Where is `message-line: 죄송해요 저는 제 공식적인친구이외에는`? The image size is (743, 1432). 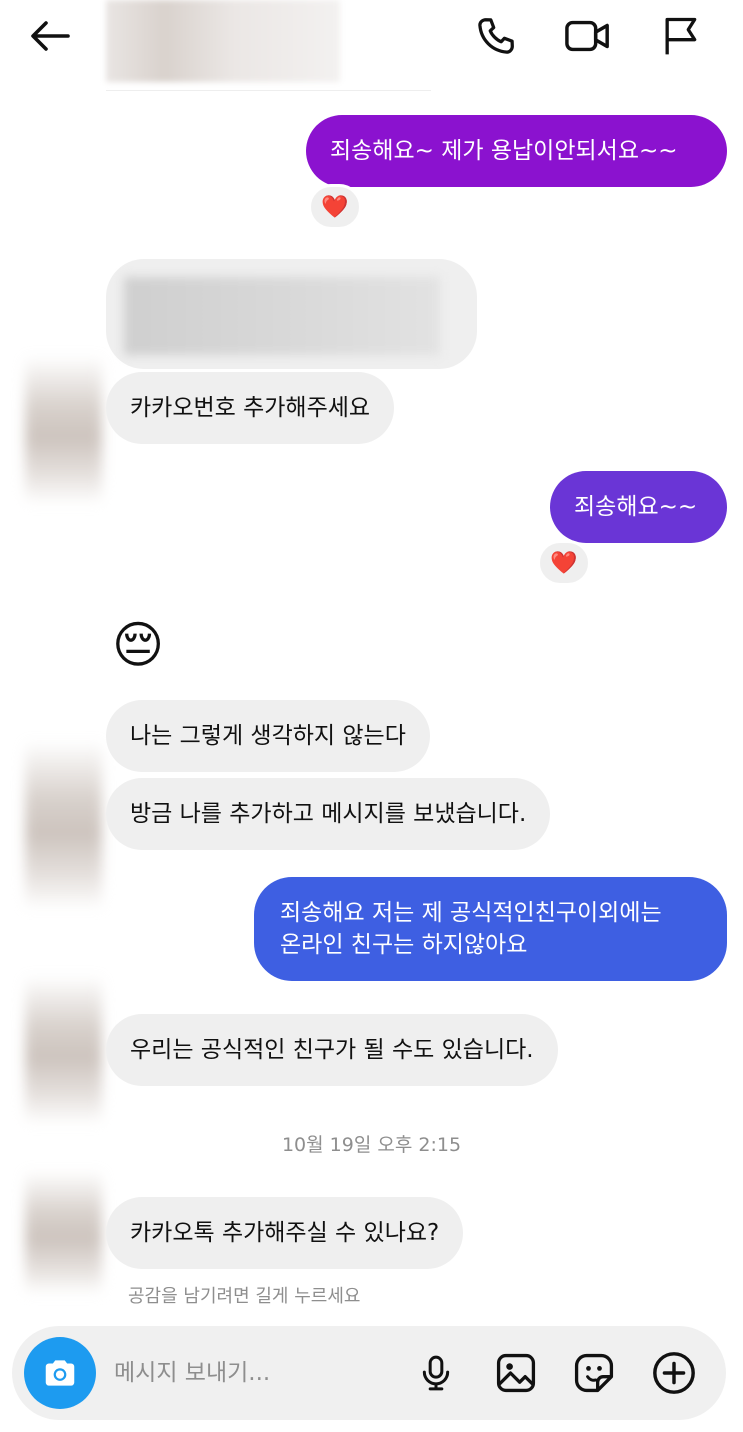 message-line: 죄송해요 저는 제 공식적인친구이외에는 is located at coordinates (471, 913).